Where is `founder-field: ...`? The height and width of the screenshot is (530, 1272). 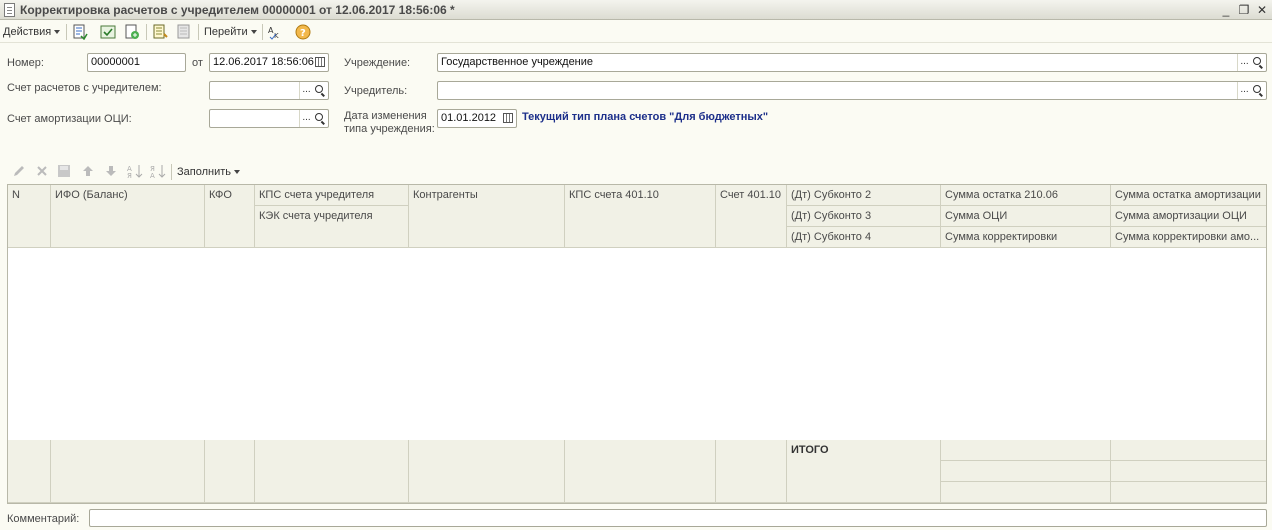
founder-field: ... is located at coordinates (852, 90).